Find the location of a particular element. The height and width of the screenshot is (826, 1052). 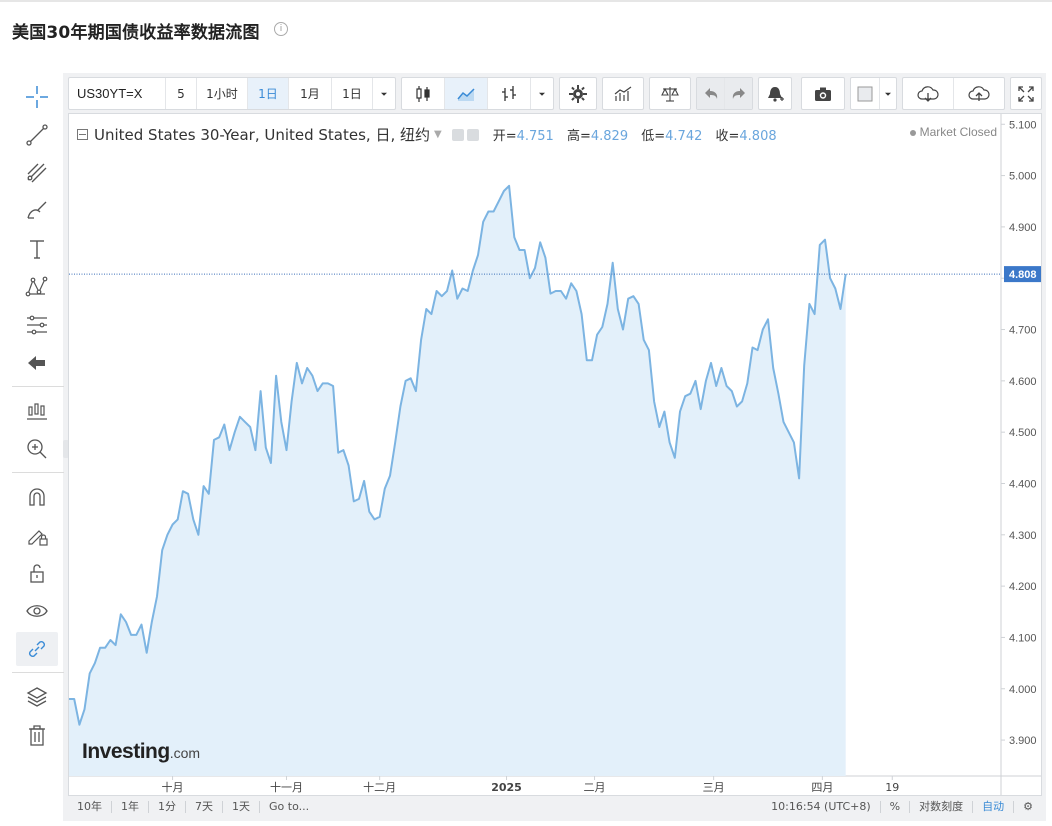

low-value: 4.742 is located at coordinates (684, 136).